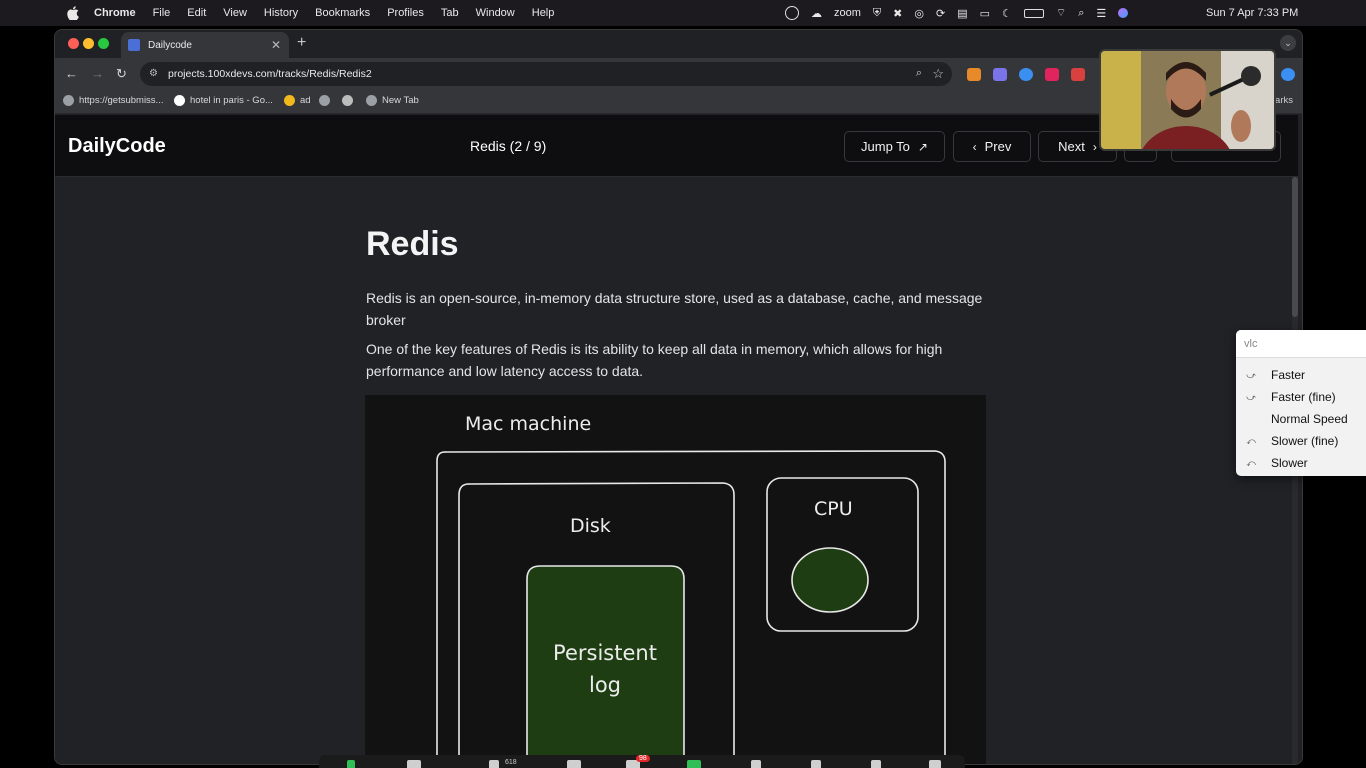  What do you see at coordinates (450, 13) in the screenshot?
I see `menu-tab: Tab` at bounding box center [450, 13].